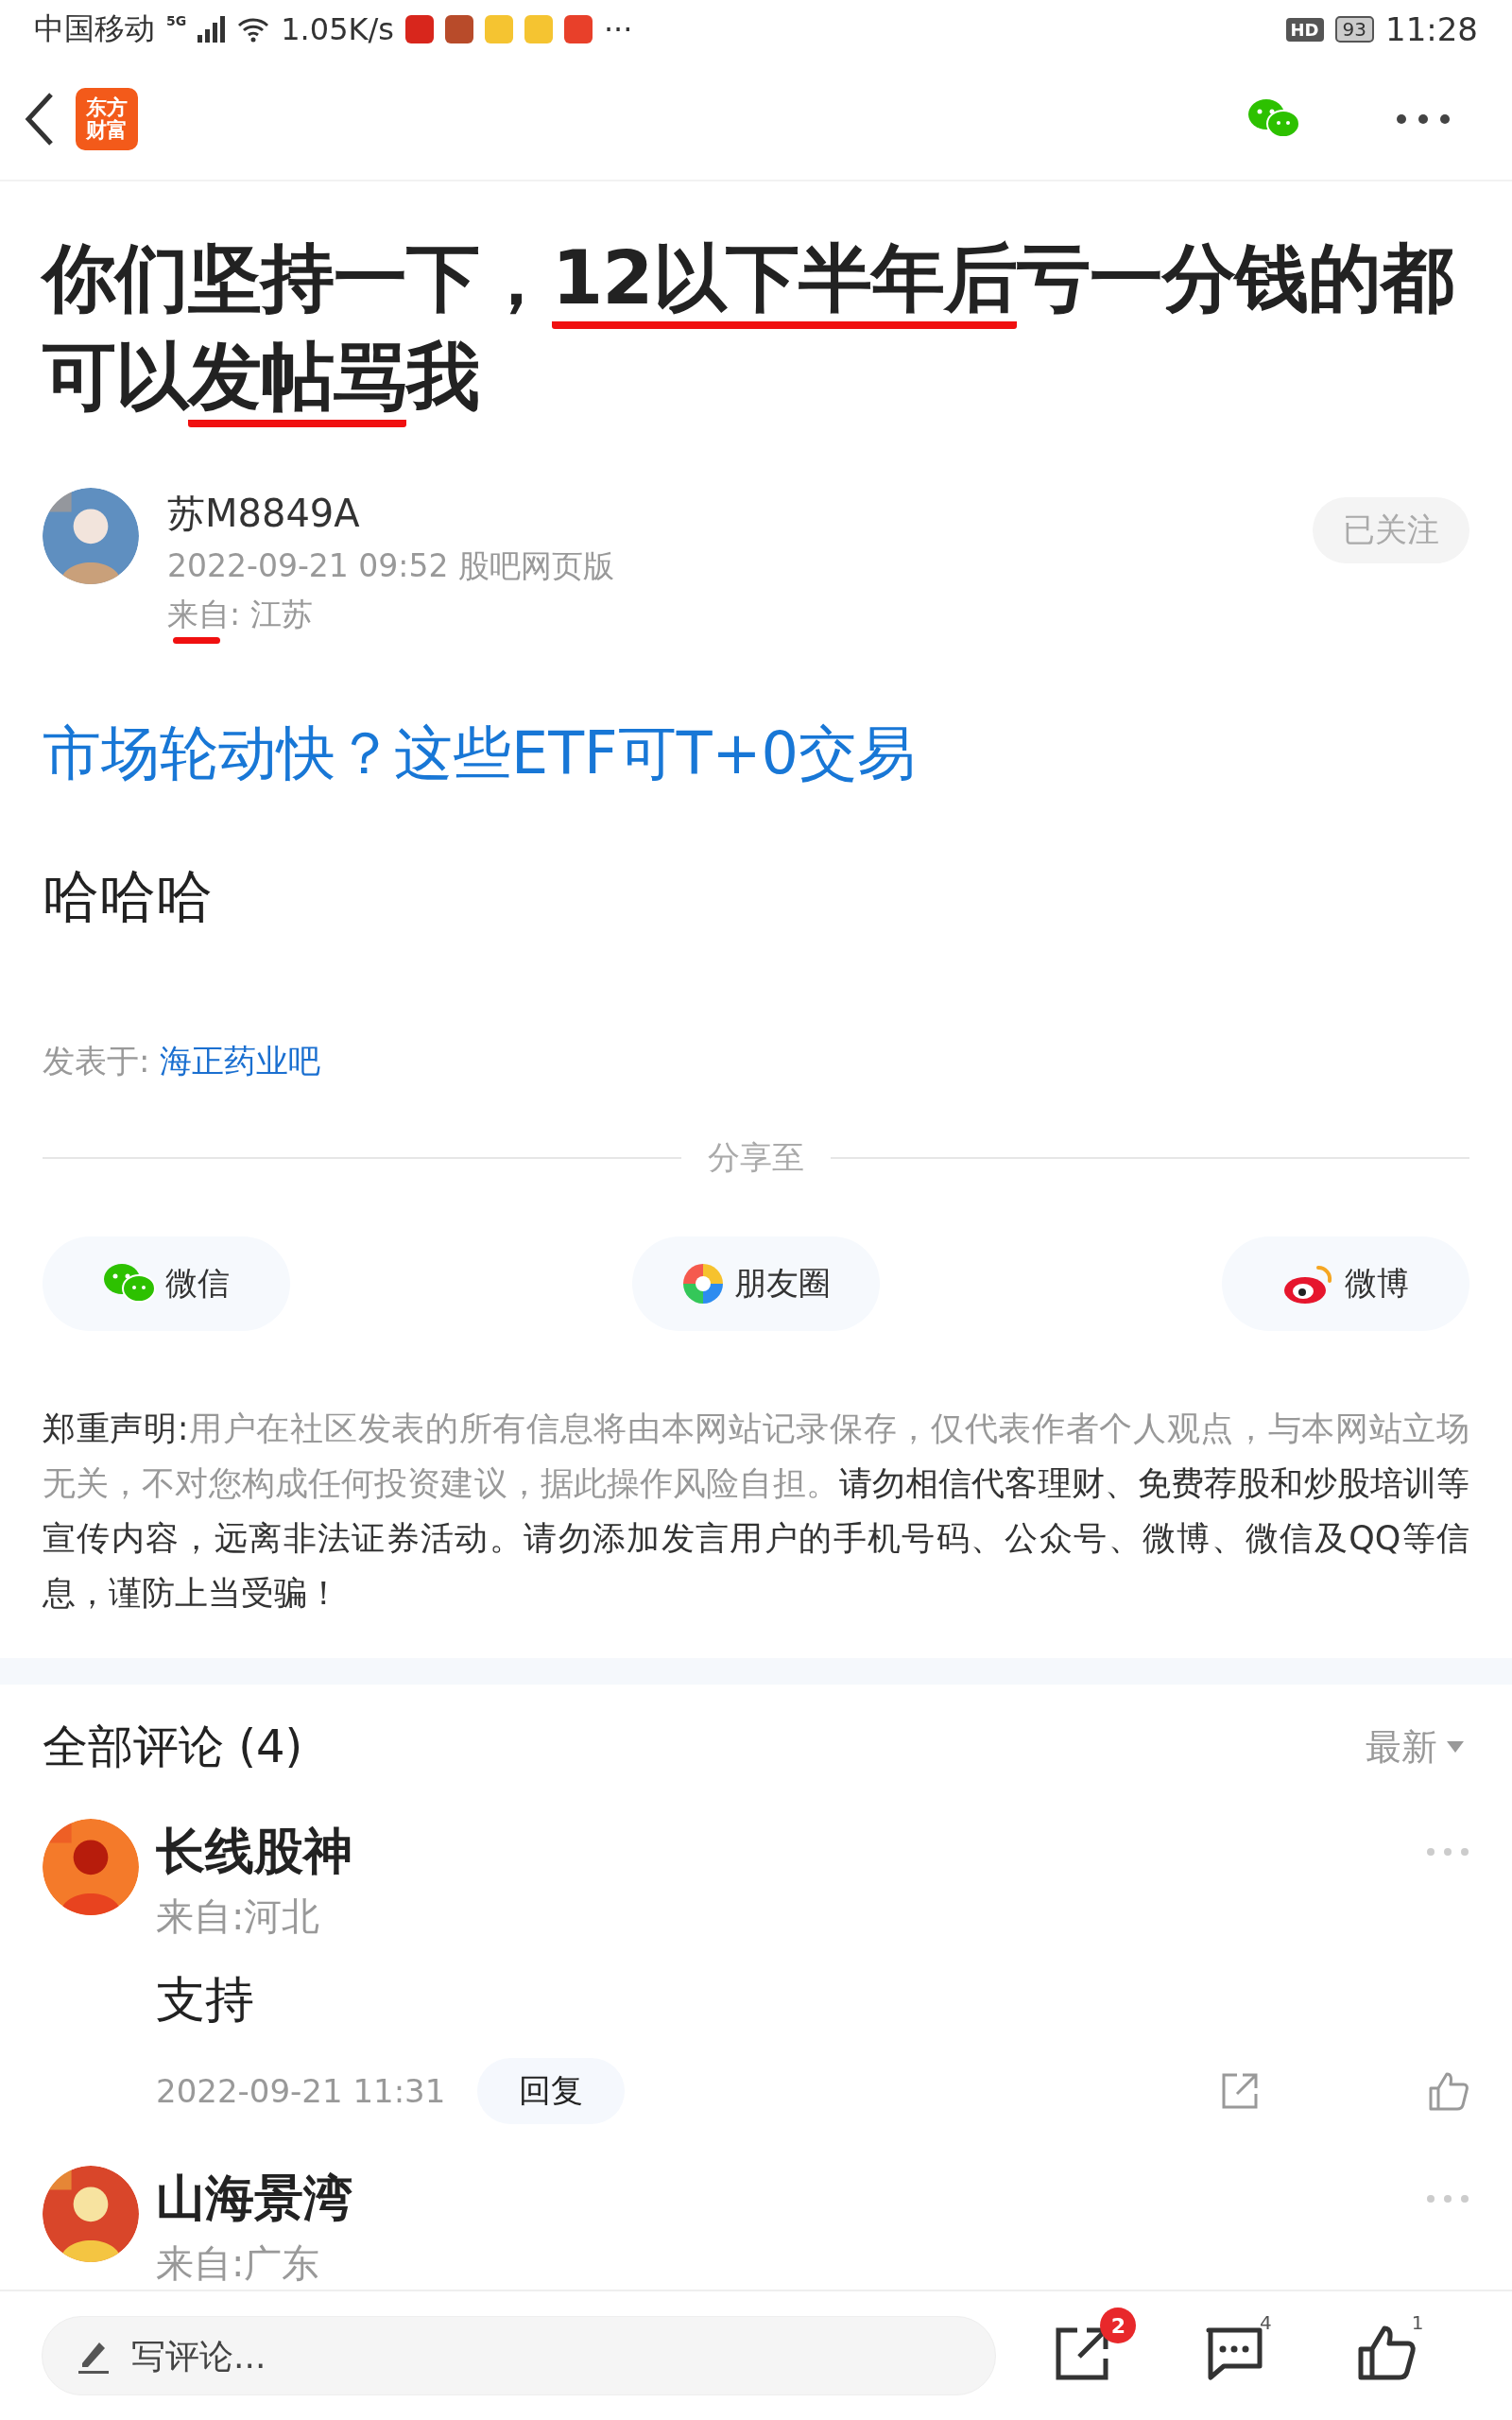 This screenshot has width=1512, height=2420. Describe the element at coordinates (551, 2091) in the screenshot. I see `reply-button: 回复` at that location.